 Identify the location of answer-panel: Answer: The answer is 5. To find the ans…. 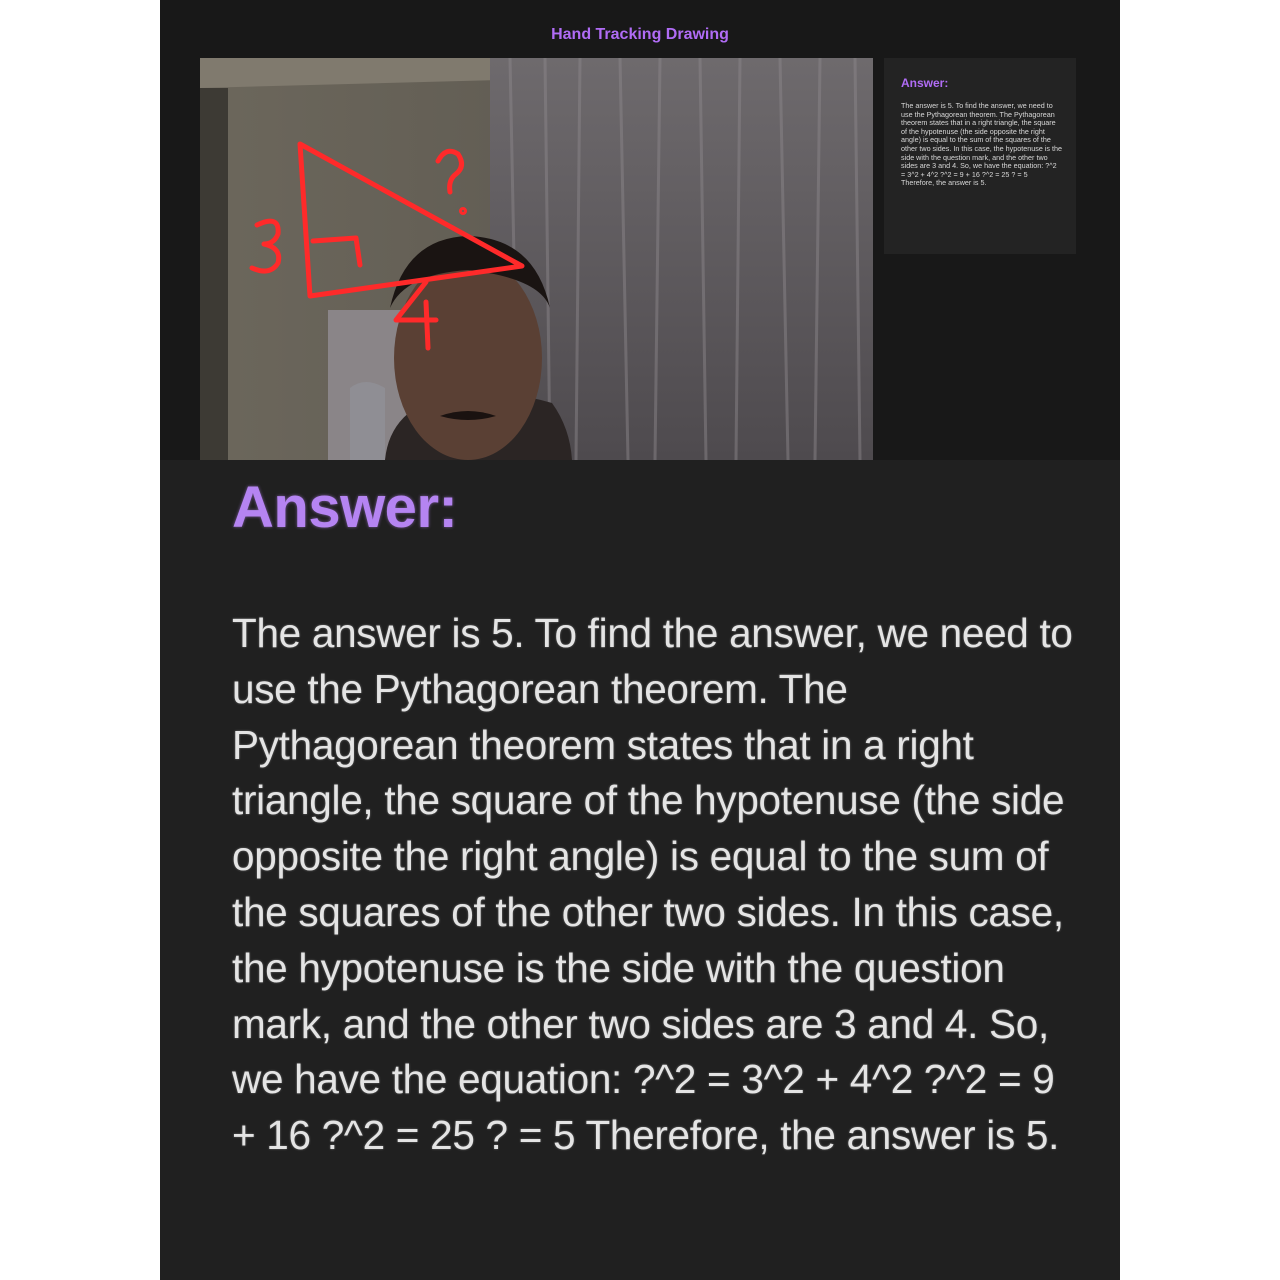
(980, 156).